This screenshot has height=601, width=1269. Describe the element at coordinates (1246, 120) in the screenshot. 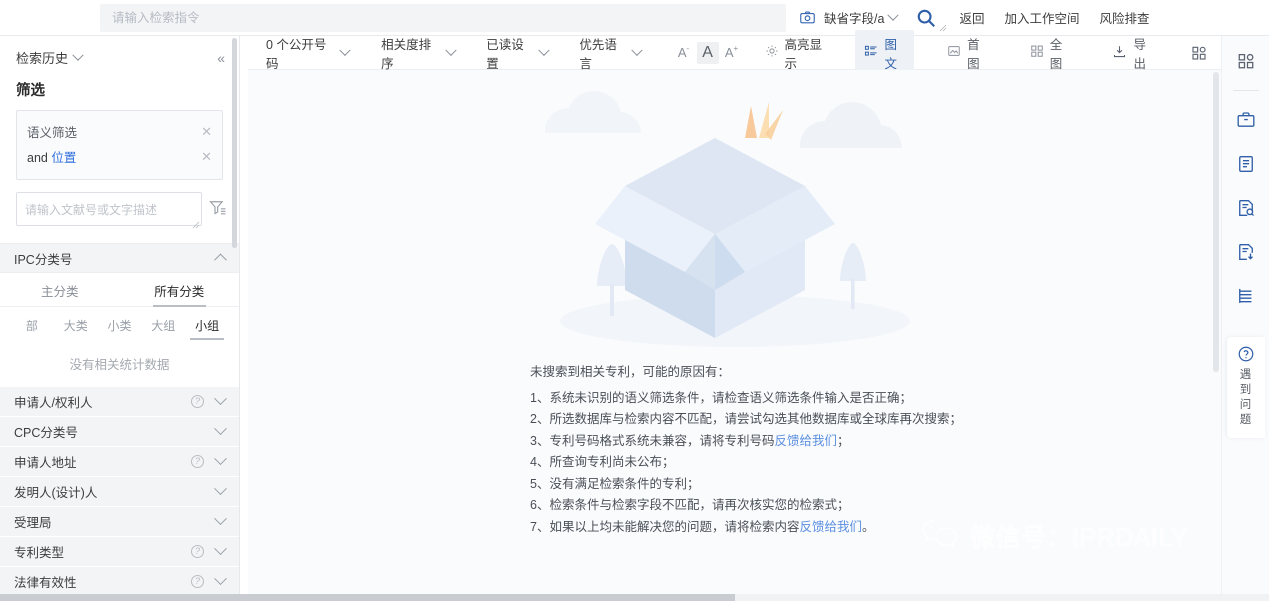

I see `briefcase-icon` at that location.